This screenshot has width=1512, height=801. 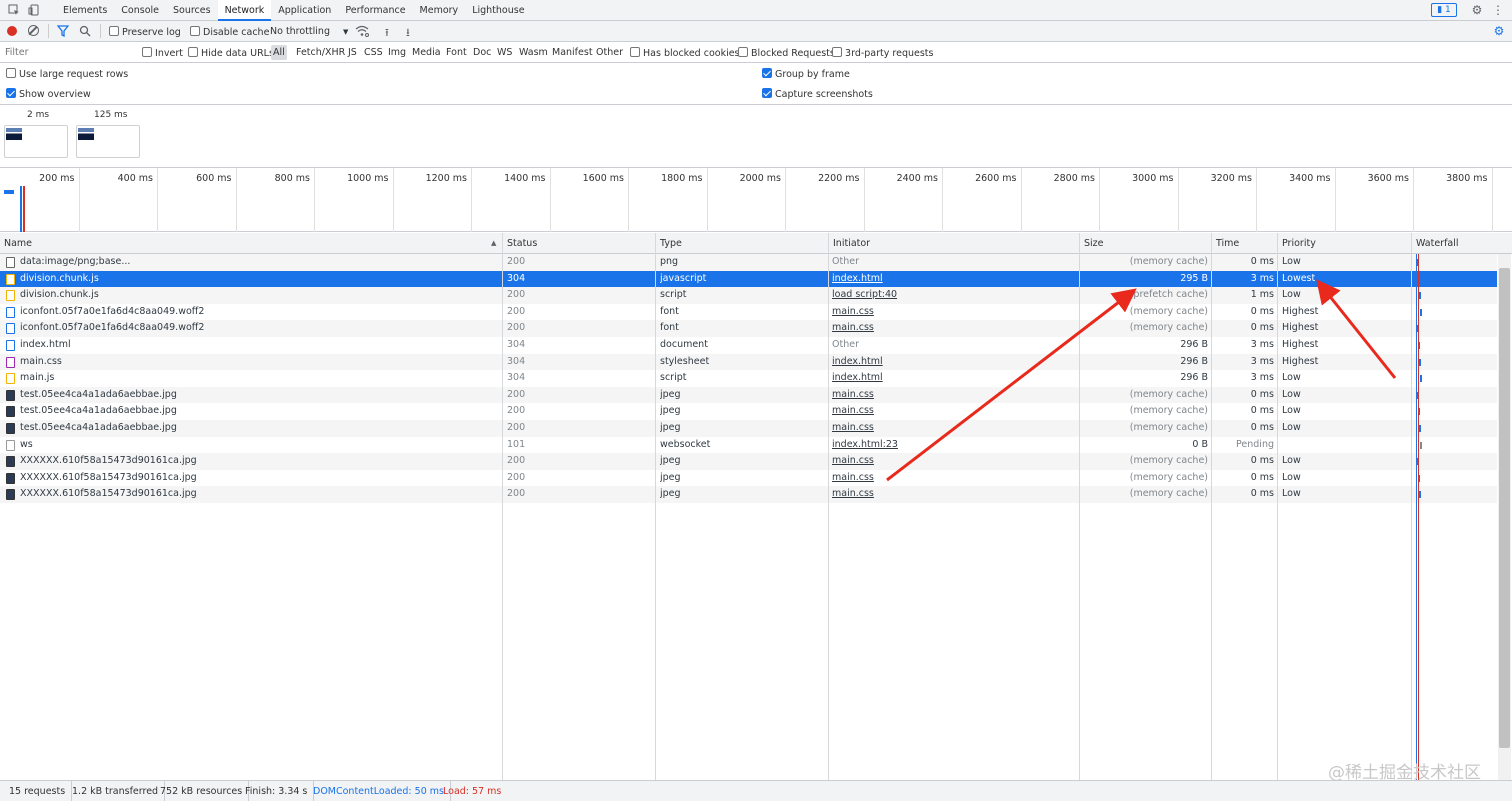 What do you see at coordinates (609, 52) in the screenshot?
I see `filter-type-other: Other` at bounding box center [609, 52].